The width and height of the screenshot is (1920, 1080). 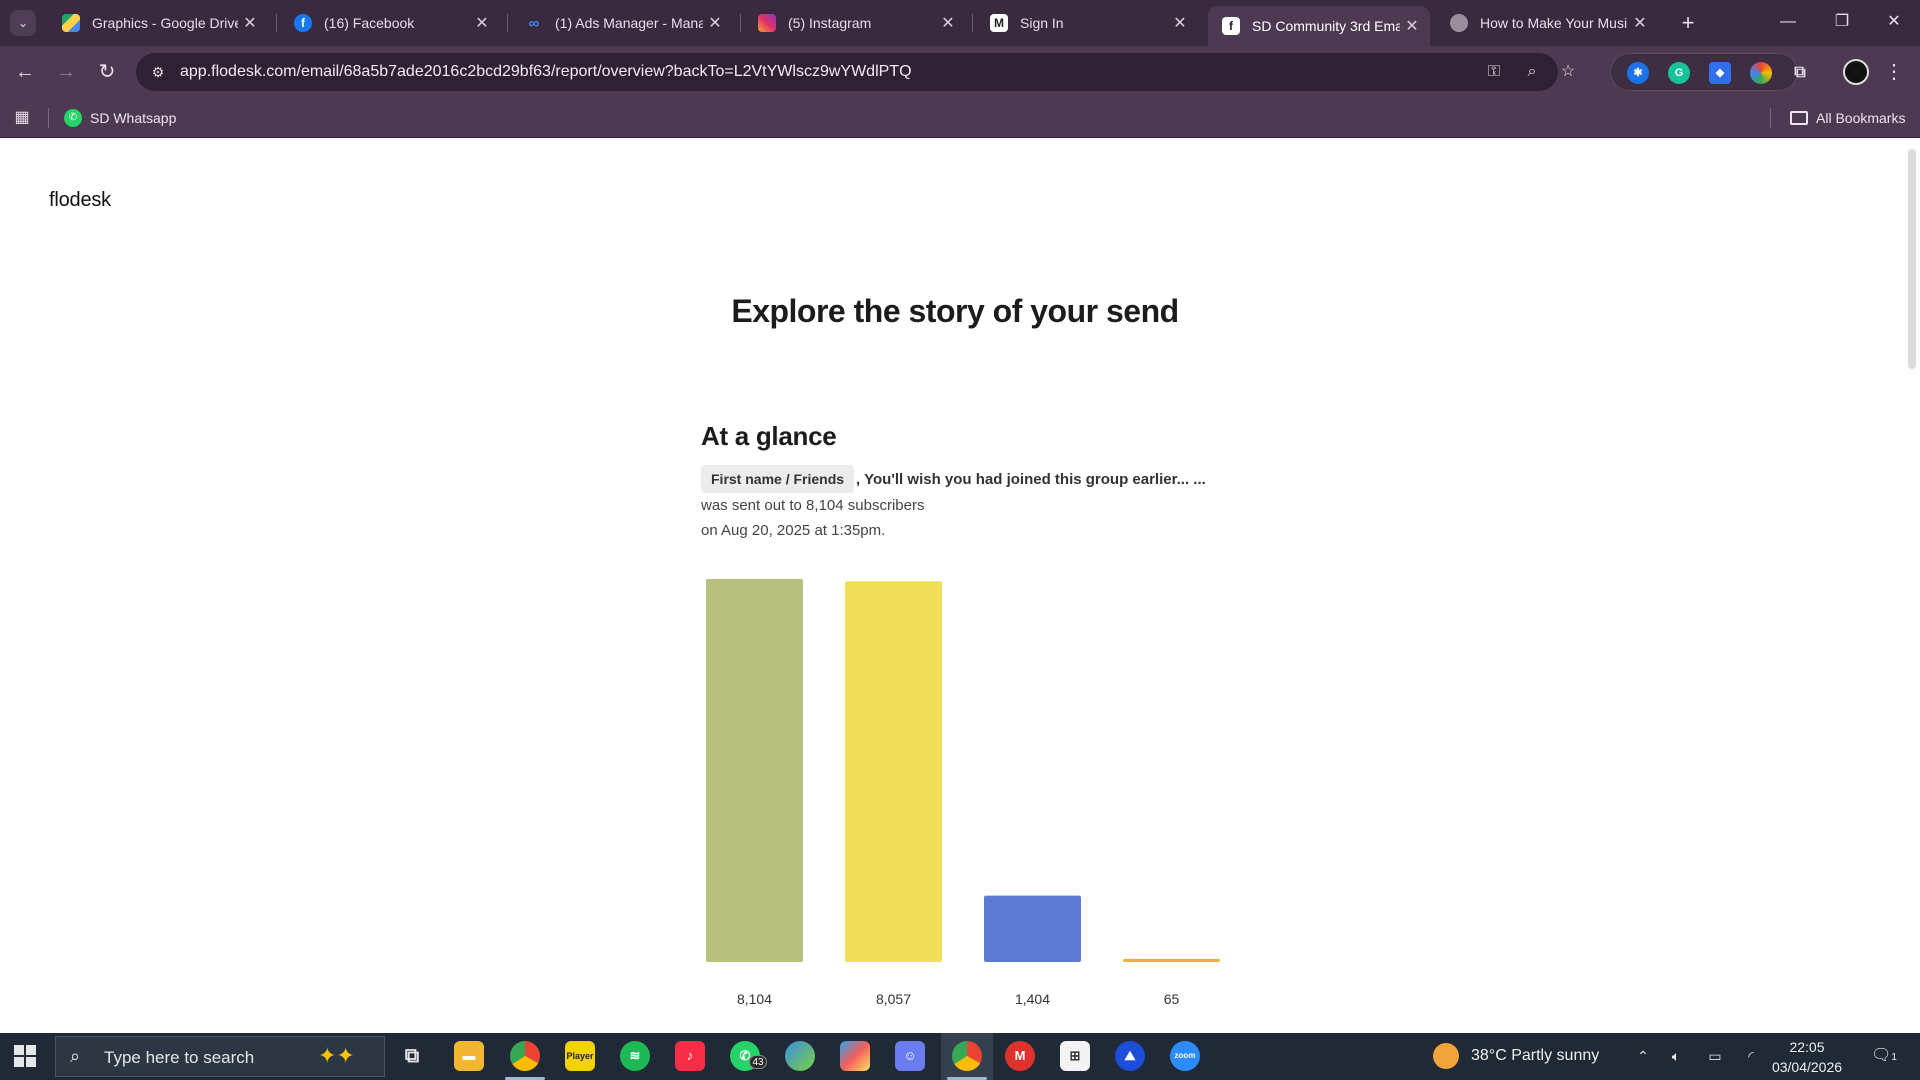 I want to click on wifi-icon: ◜, so click(x=1751, y=1056).